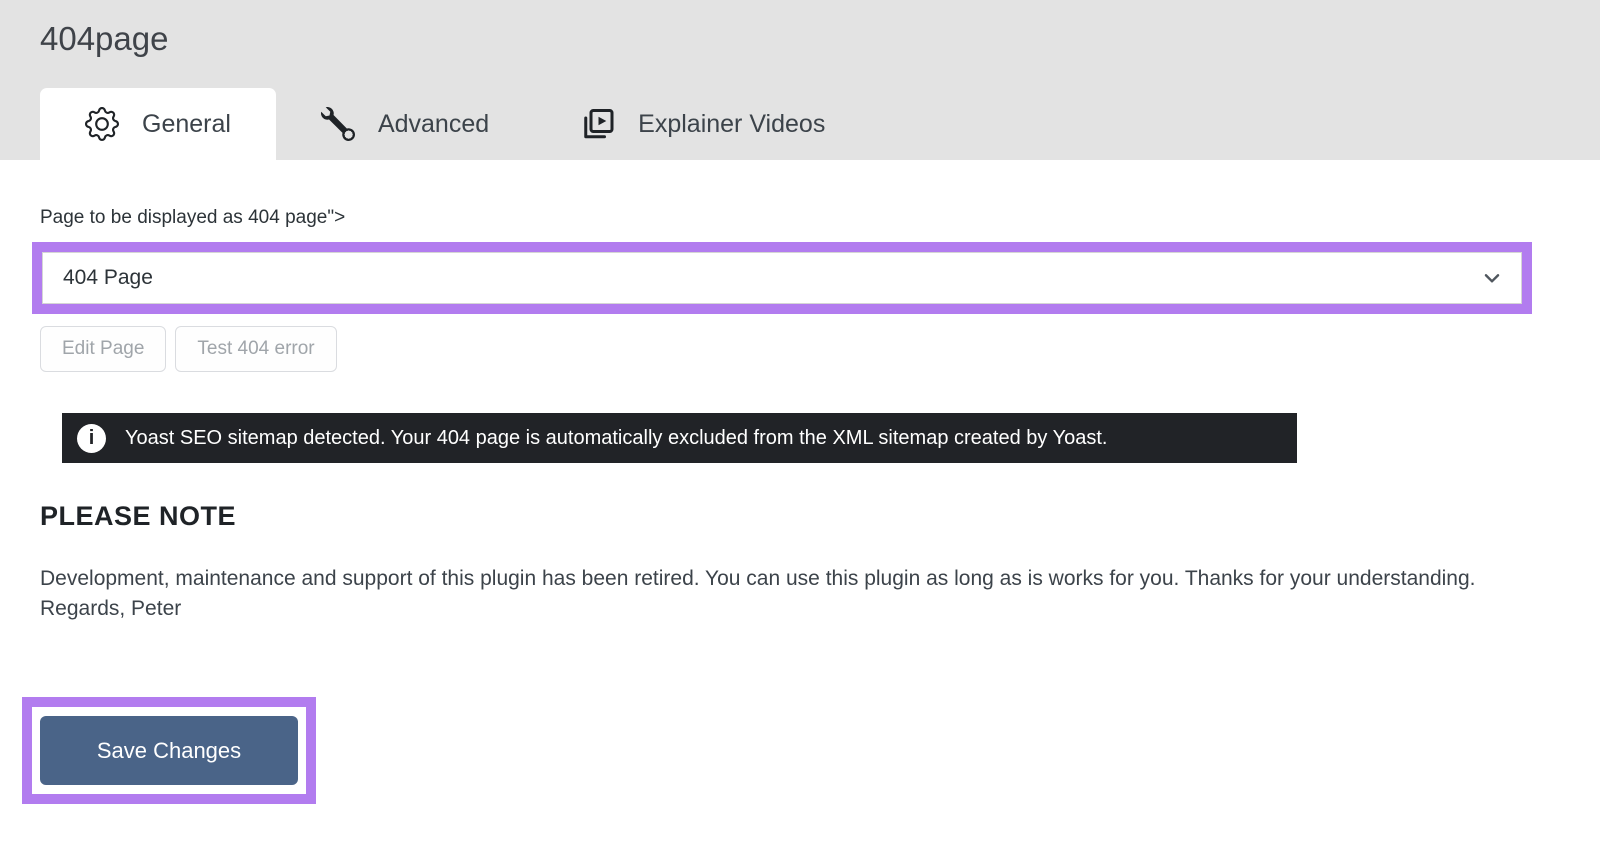 The image size is (1600, 863). I want to click on tab-label: Advanced, so click(433, 123).